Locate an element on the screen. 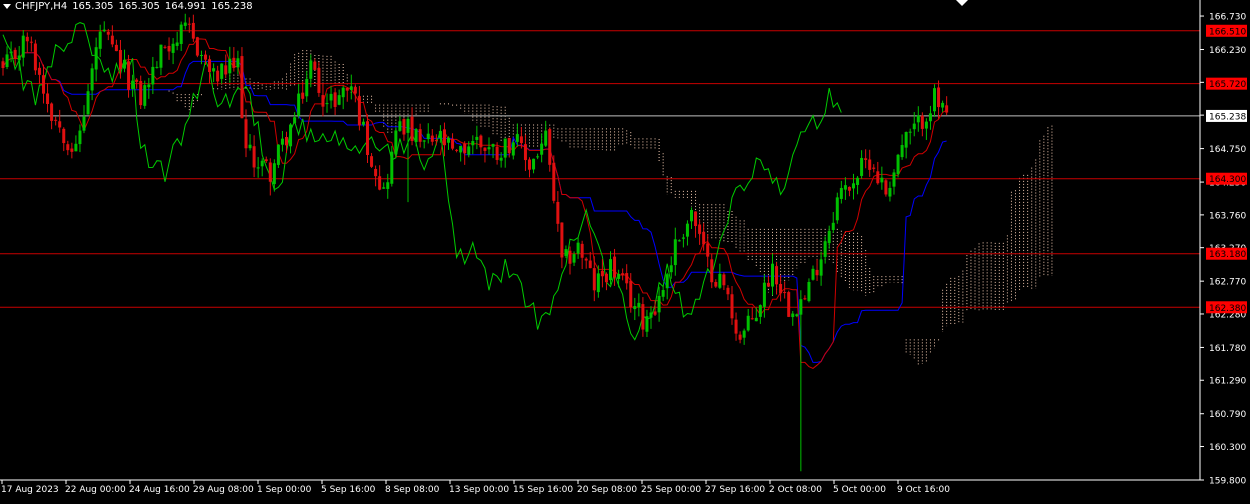 This screenshot has width=1250, height=504. price-tick-label: 159.800 is located at coordinates (1227, 482).